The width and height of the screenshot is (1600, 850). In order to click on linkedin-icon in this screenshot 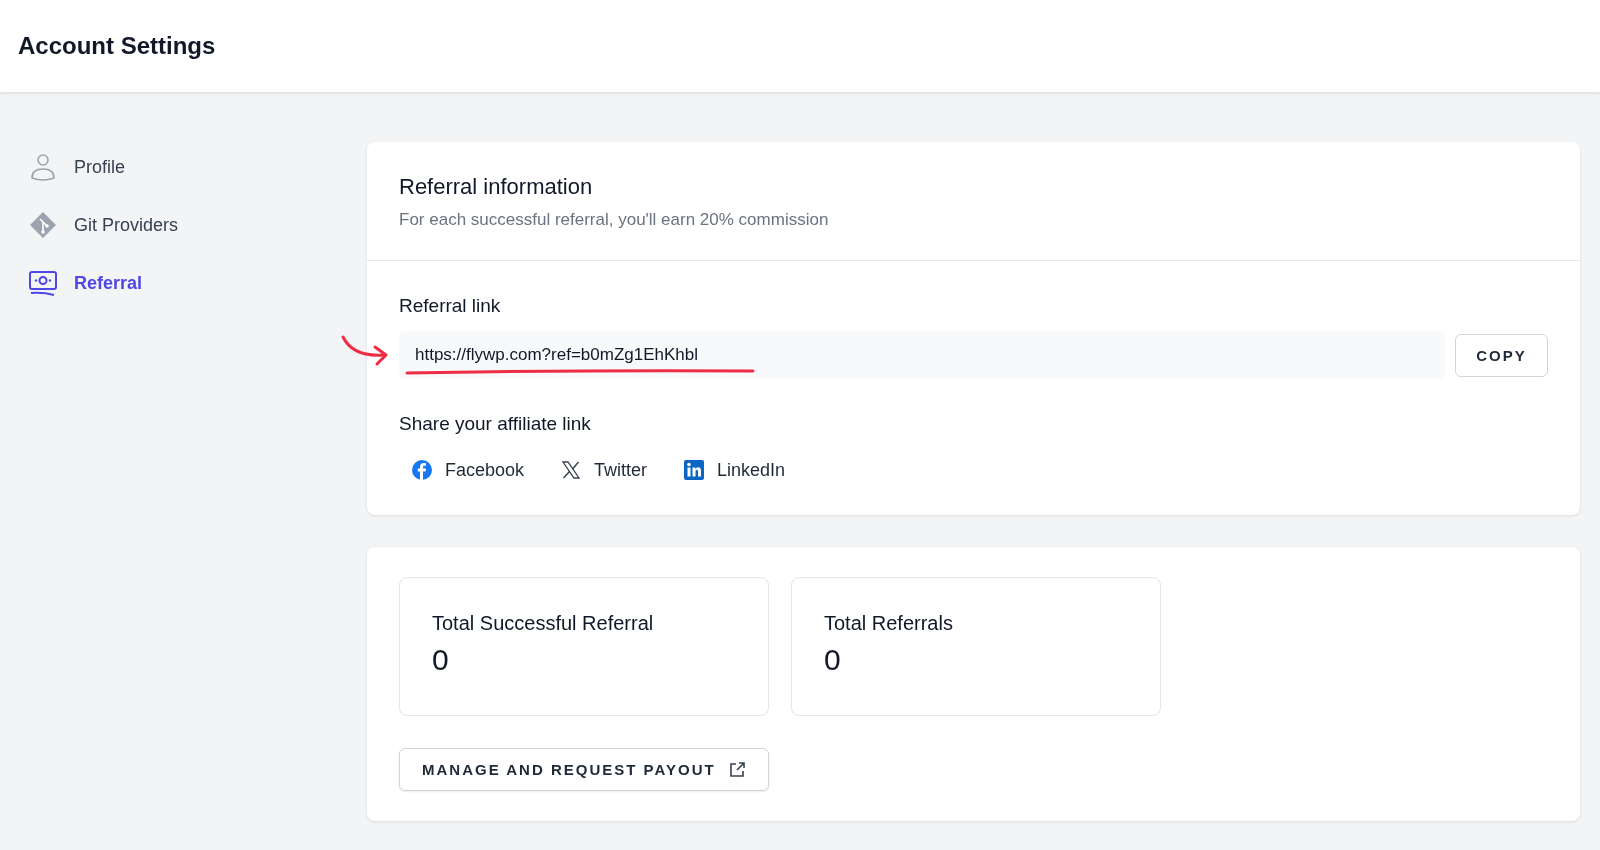, I will do `click(694, 470)`.